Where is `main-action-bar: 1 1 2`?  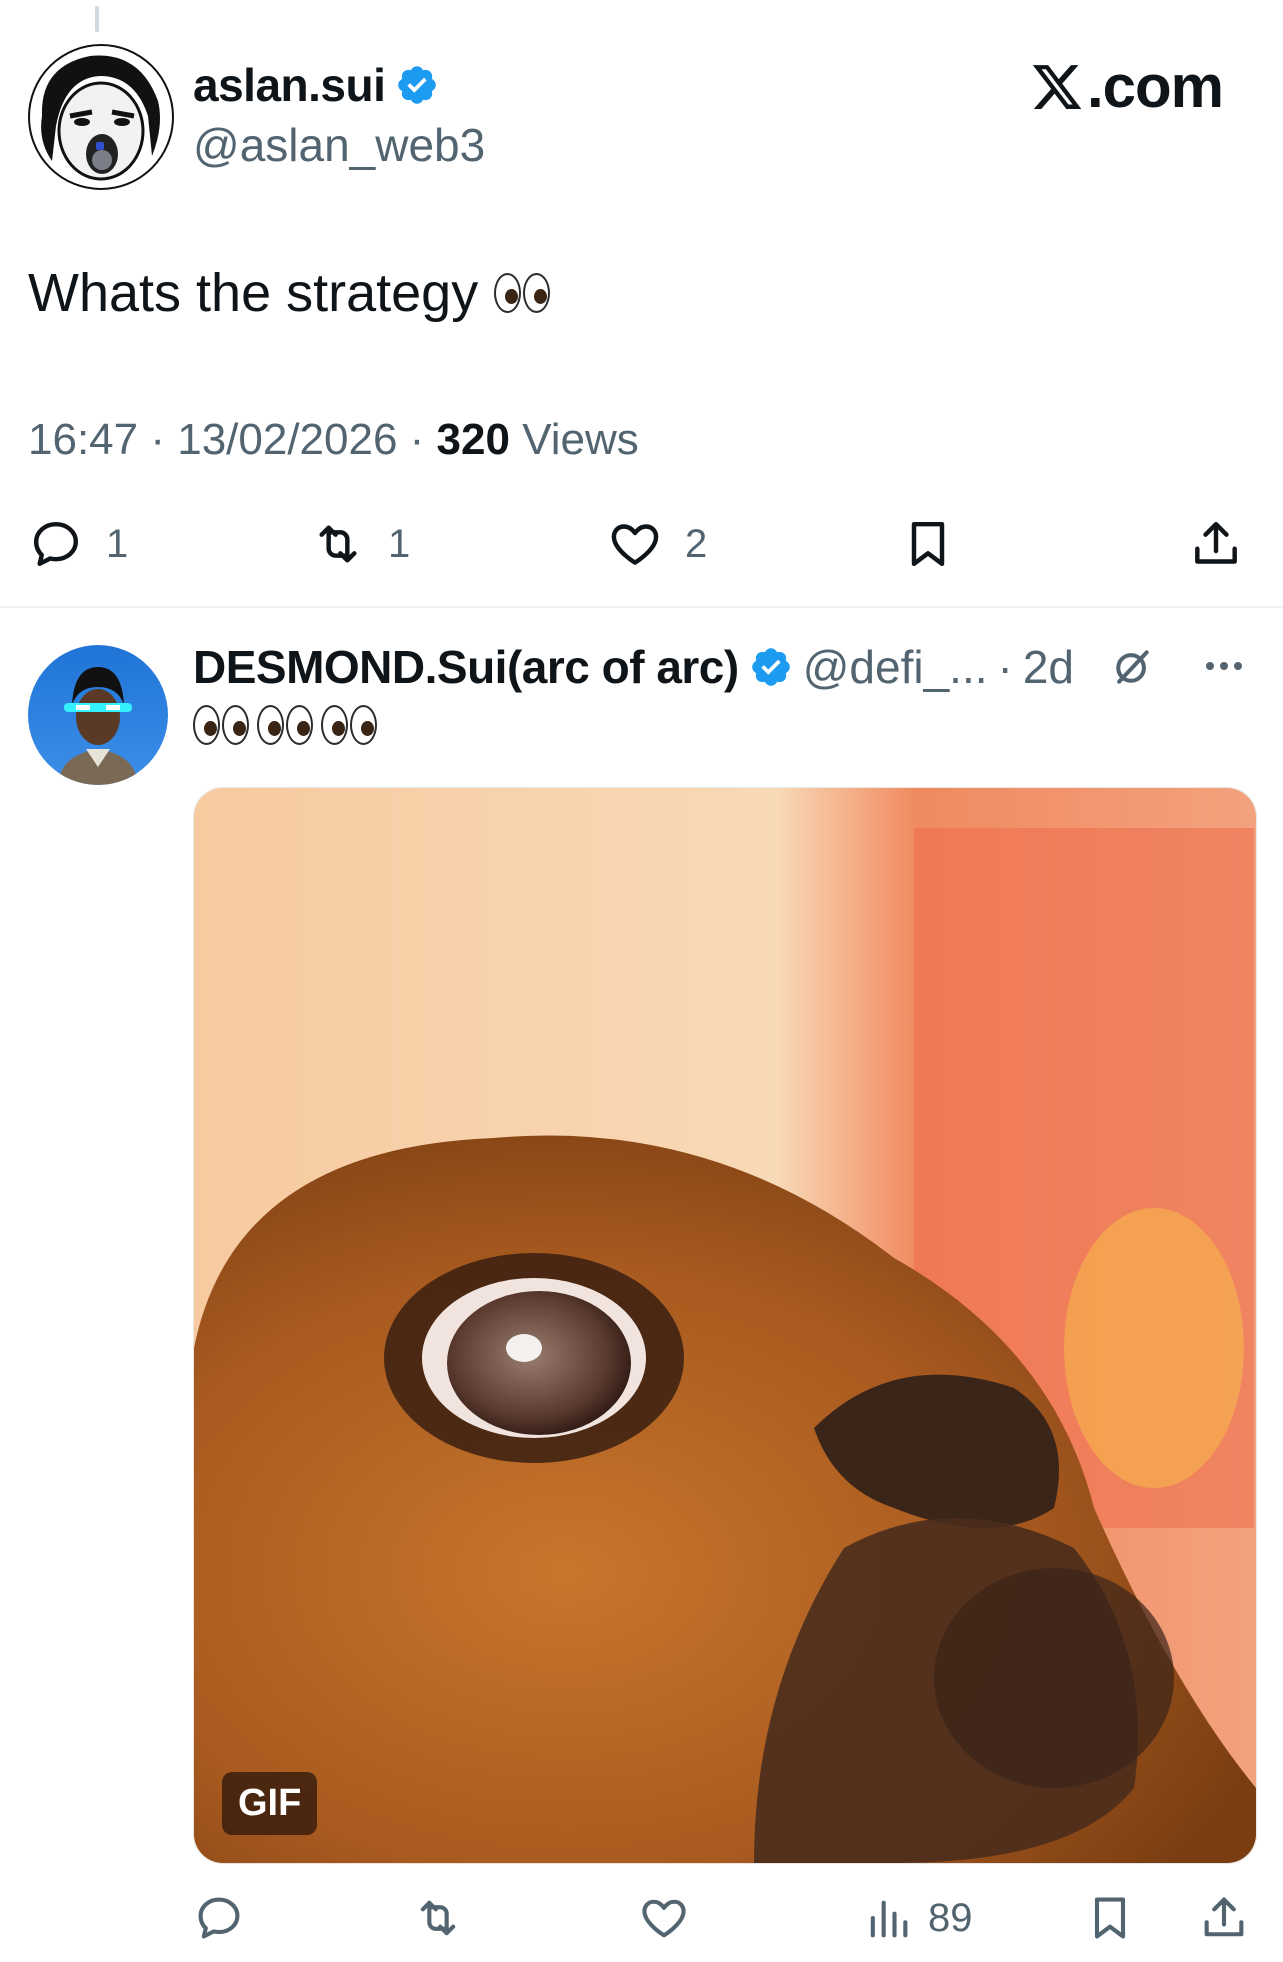
main-action-bar: 1 1 2 is located at coordinates (641, 545).